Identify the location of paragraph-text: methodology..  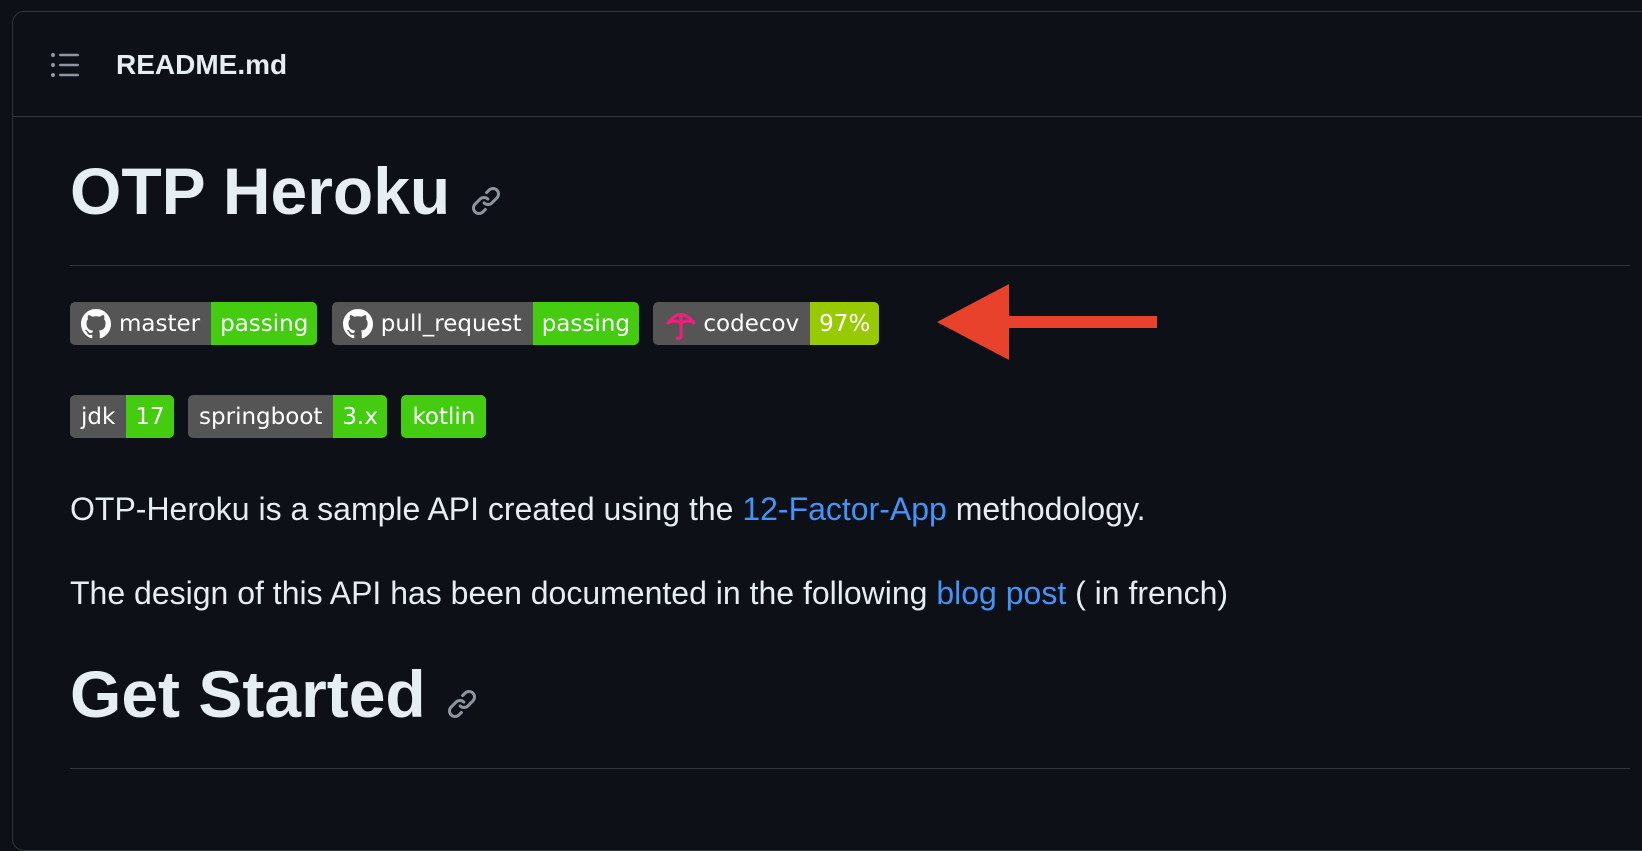
(1046, 509).